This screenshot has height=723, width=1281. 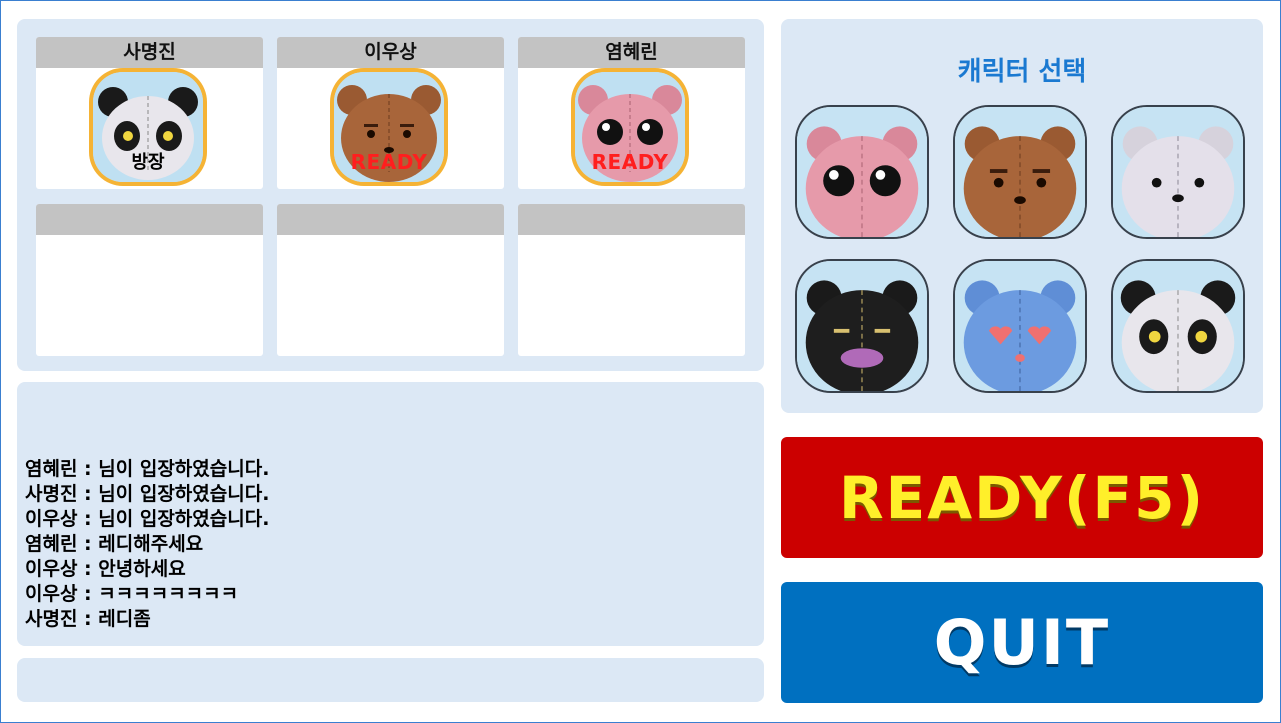 I want to click on brown-bear-icon, so click(x=1020, y=172).